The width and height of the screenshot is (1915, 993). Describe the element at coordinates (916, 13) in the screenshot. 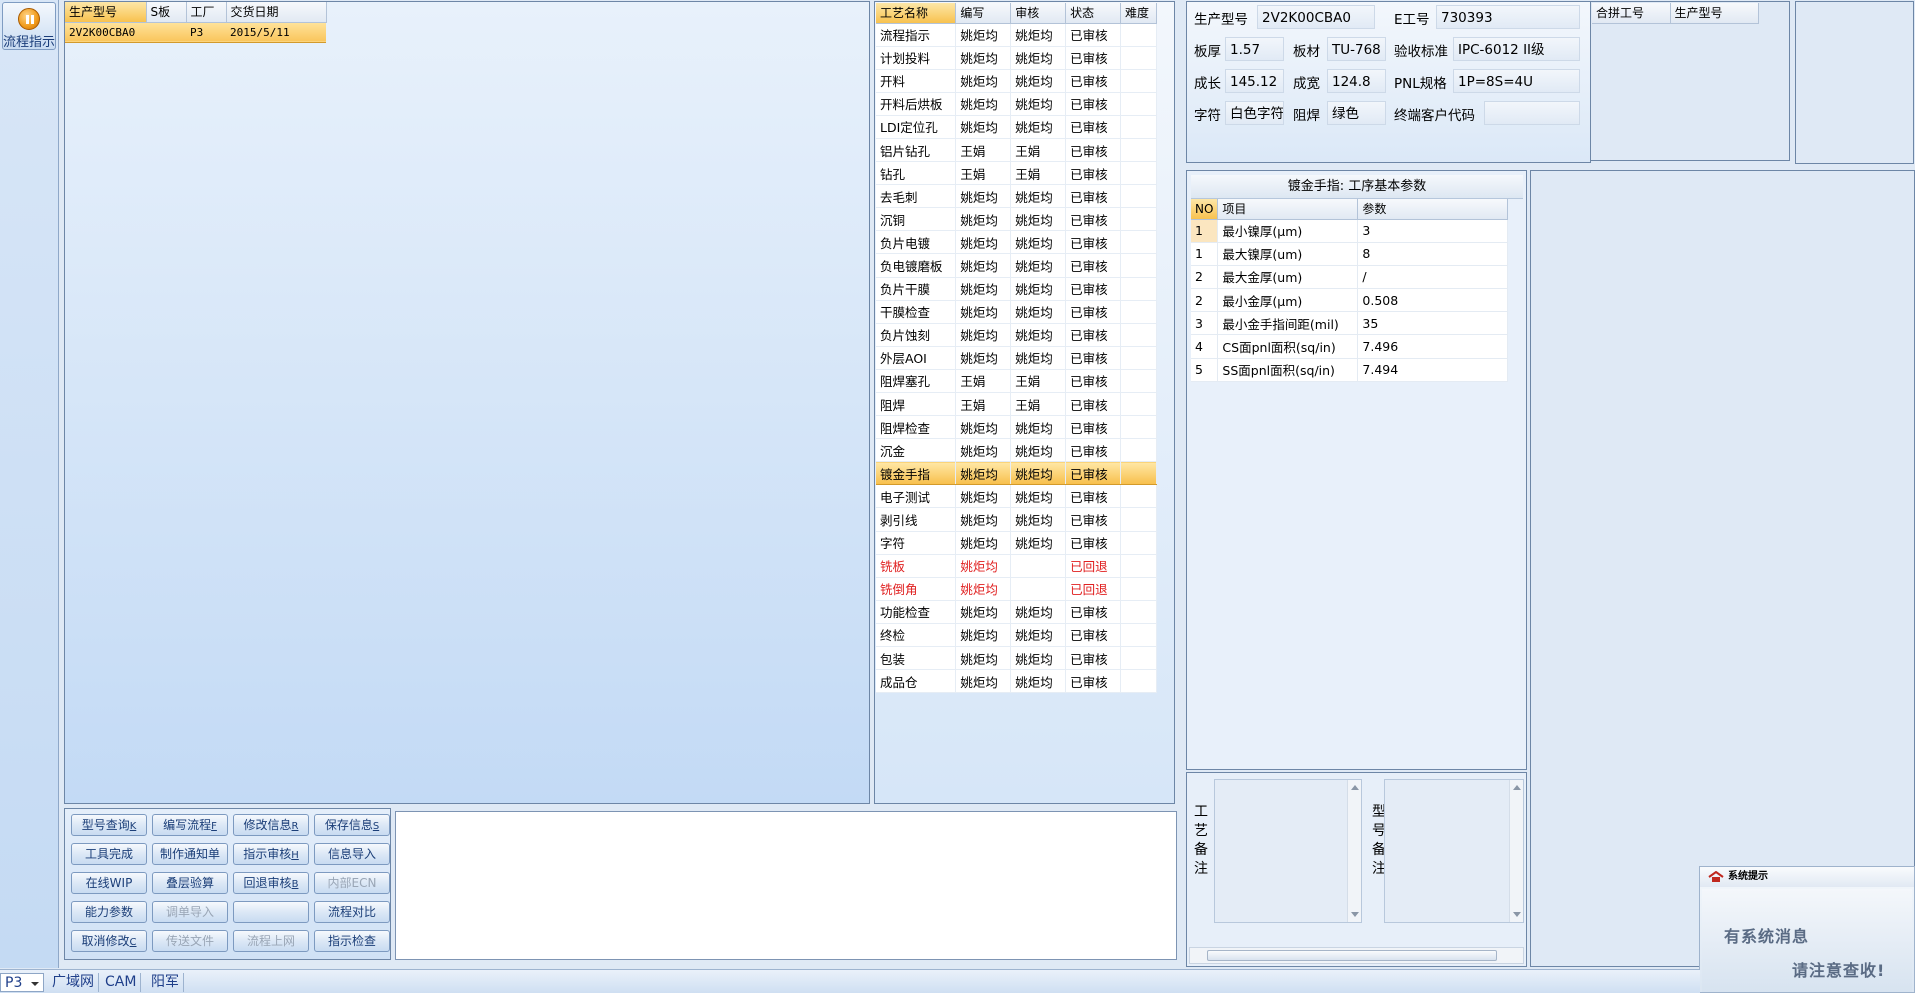

I see `col-header-process: 工艺名称` at that location.